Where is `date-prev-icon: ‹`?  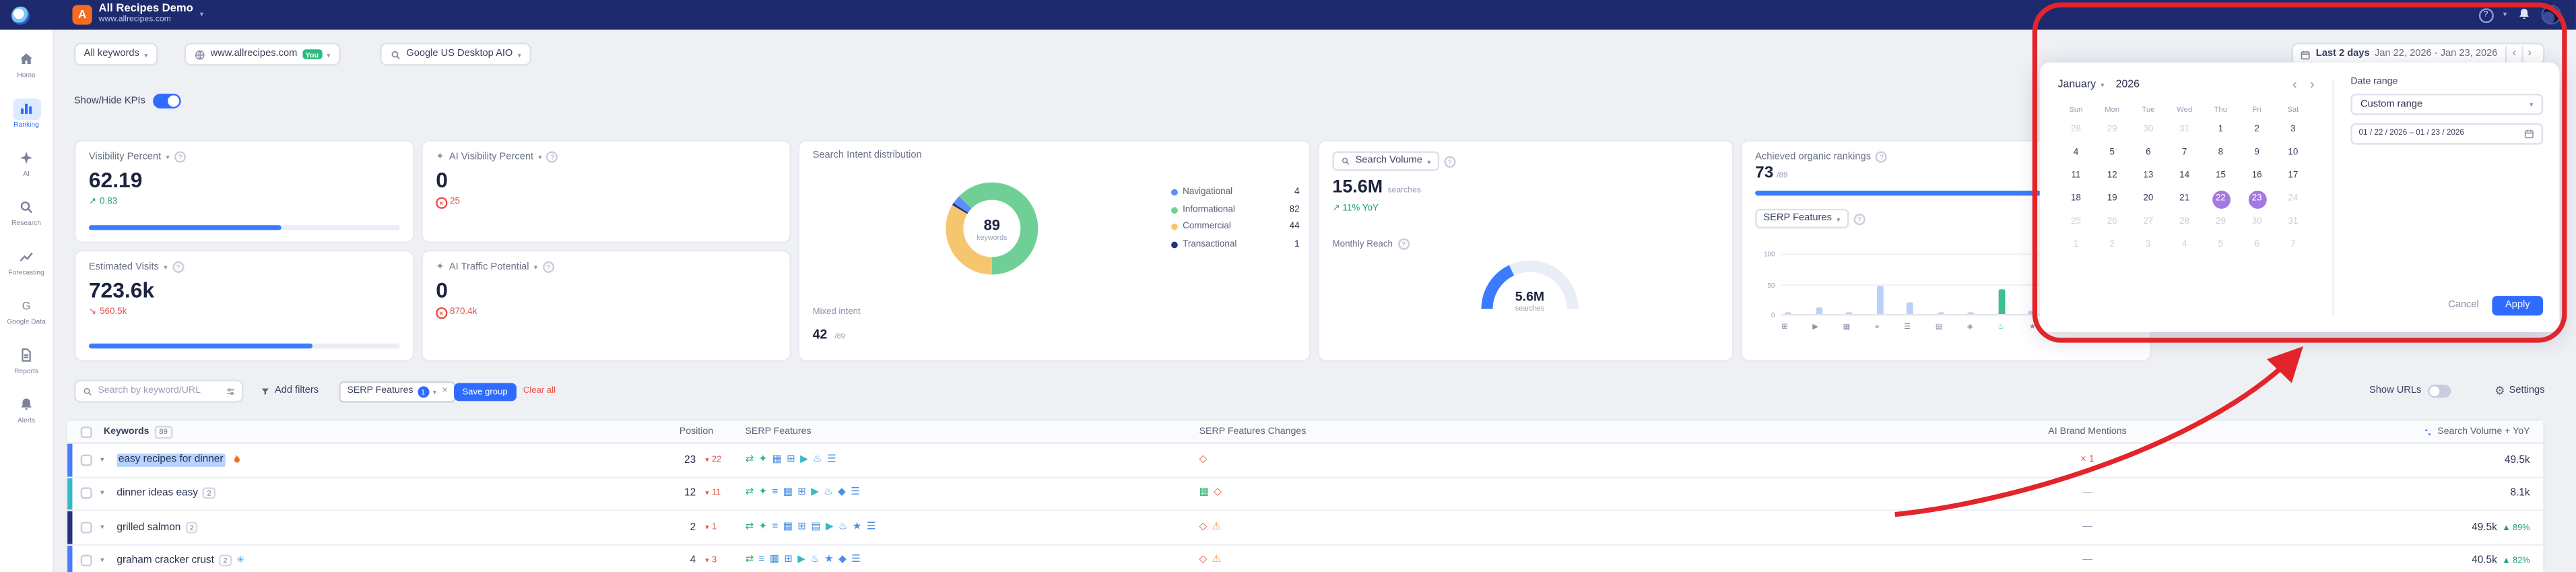
date-prev-icon: ‹ is located at coordinates (2513, 54).